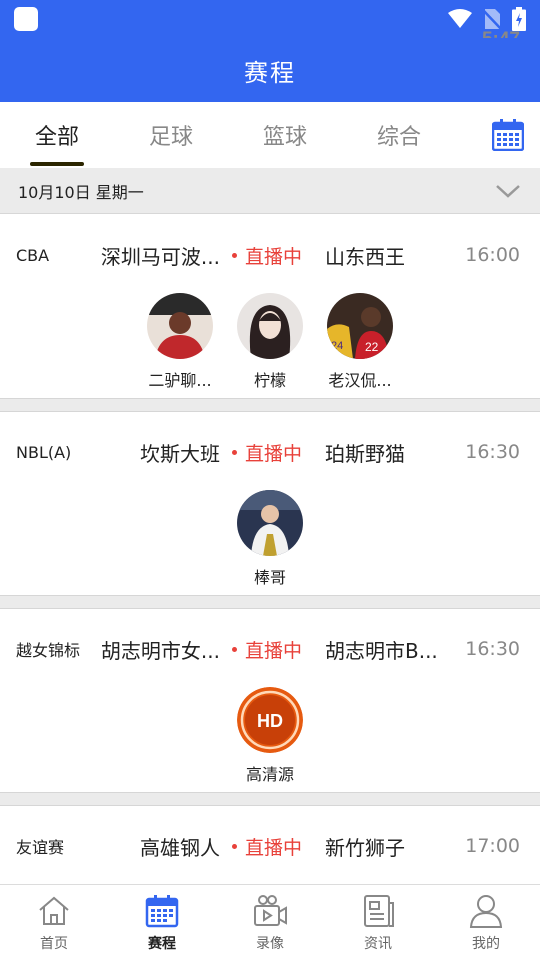 The height and width of the screenshot is (960, 540). Describe the element at coordinates (337, 346) in the screenshot. I see `svg-text: 24` at that location.